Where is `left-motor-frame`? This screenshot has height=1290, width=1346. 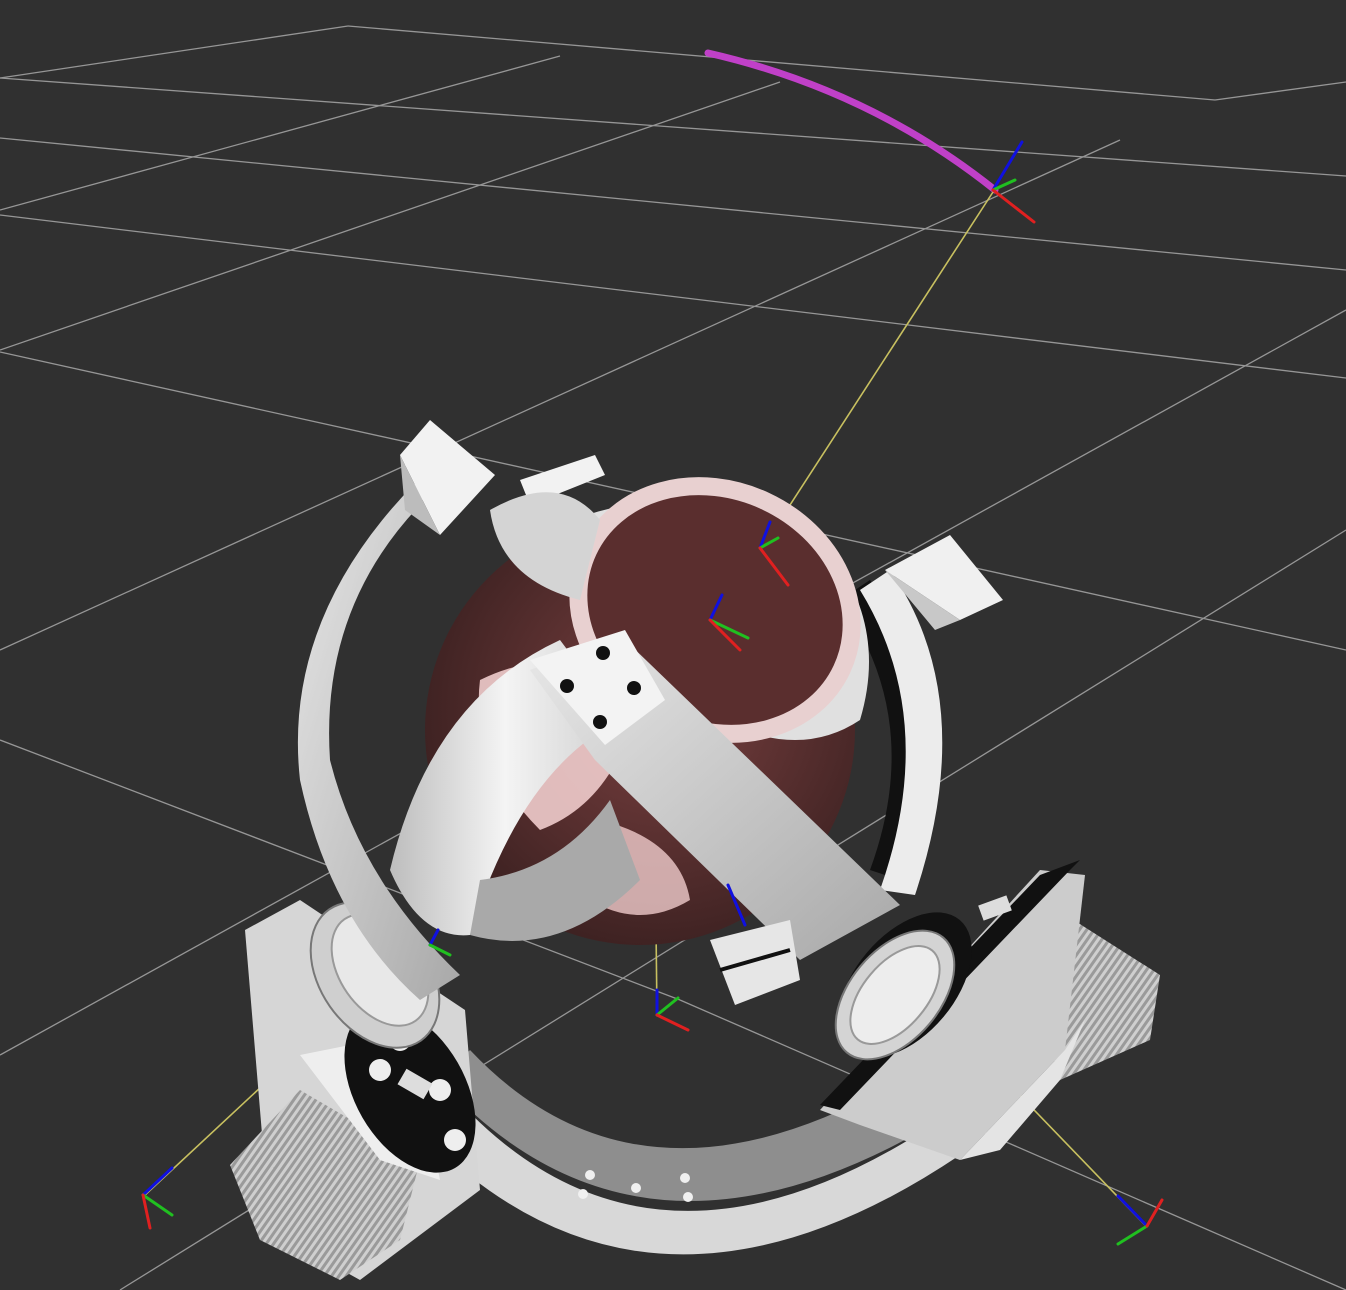 left-motor-frame is located at coordinates (157, 1198).